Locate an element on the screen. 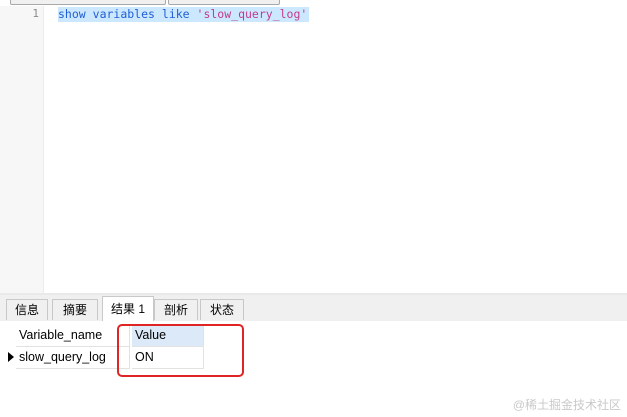 The height and width of the screenshot is (417, 627). line-gutter: 1 is located at coordinates (22, 149).